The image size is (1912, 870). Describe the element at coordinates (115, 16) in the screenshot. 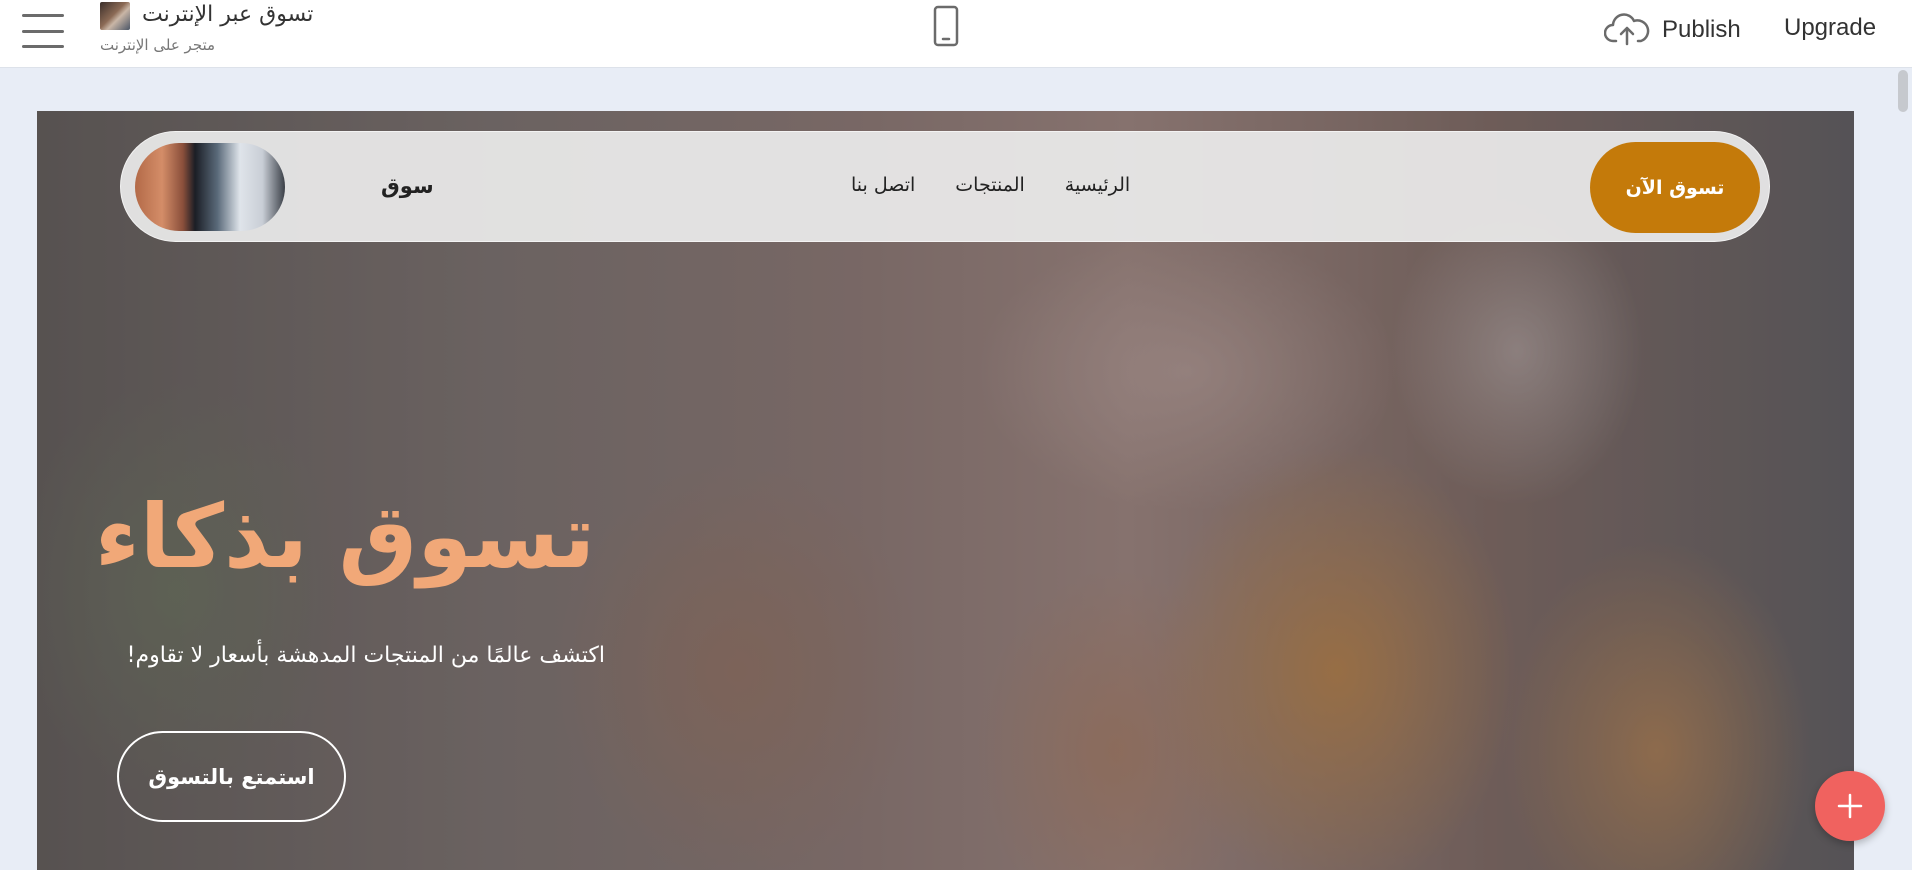

I see `site-thumbnail` at that location.